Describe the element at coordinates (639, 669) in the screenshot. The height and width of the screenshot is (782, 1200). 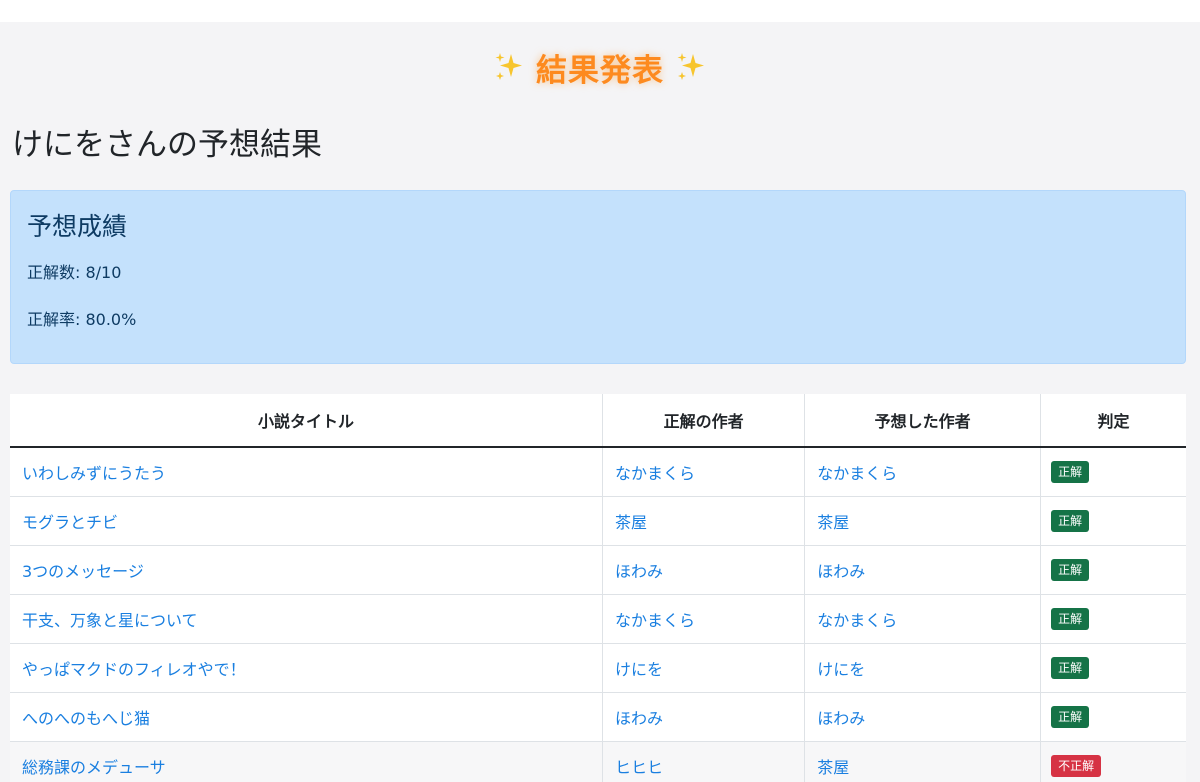
I see `correct-author-link: けにを` at that location.